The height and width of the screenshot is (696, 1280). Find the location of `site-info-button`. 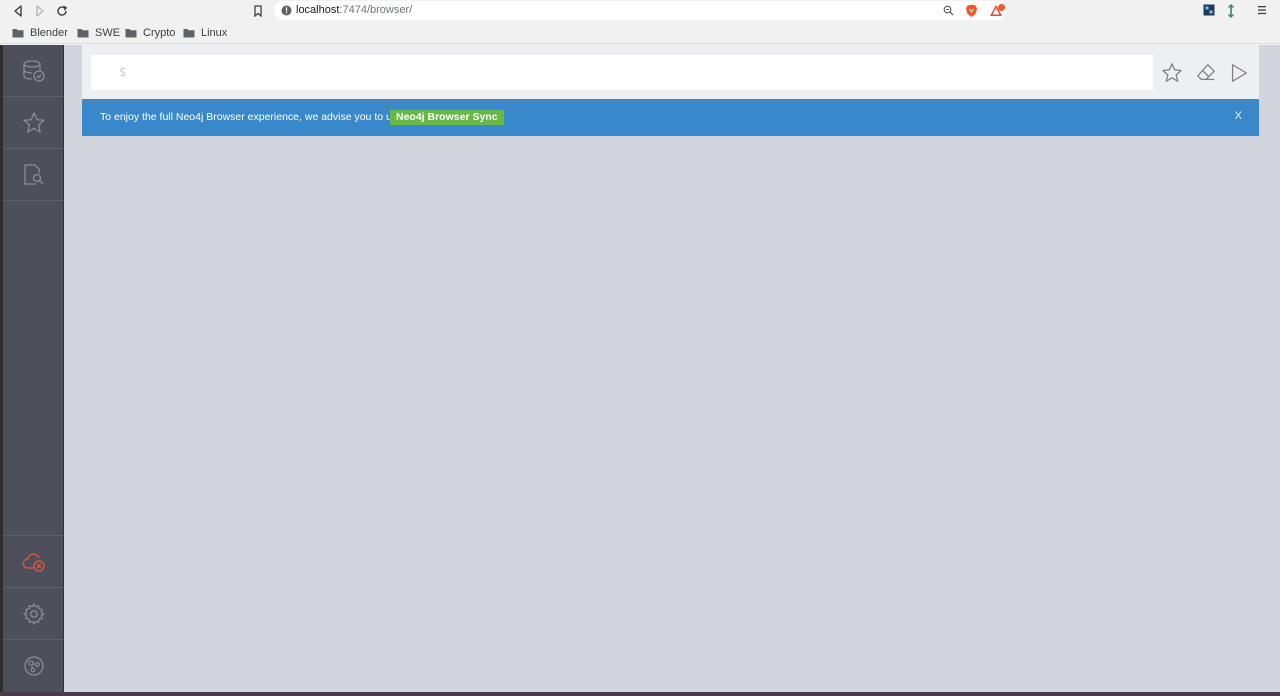

site-info-button is located at coordinates (286, 10).